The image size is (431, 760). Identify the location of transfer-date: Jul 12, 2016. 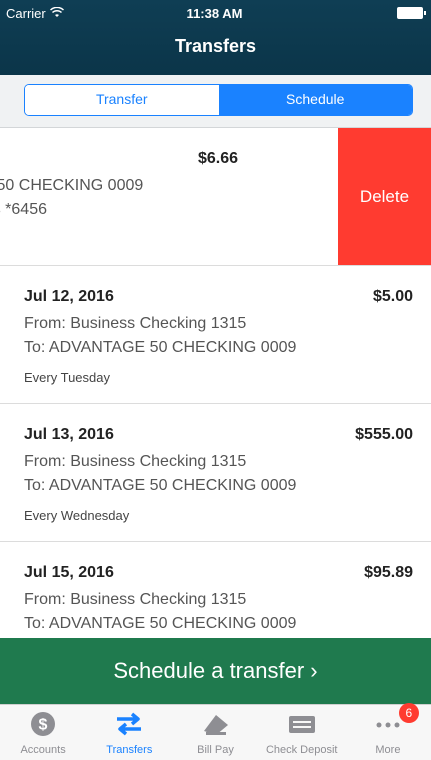
(69, 296).